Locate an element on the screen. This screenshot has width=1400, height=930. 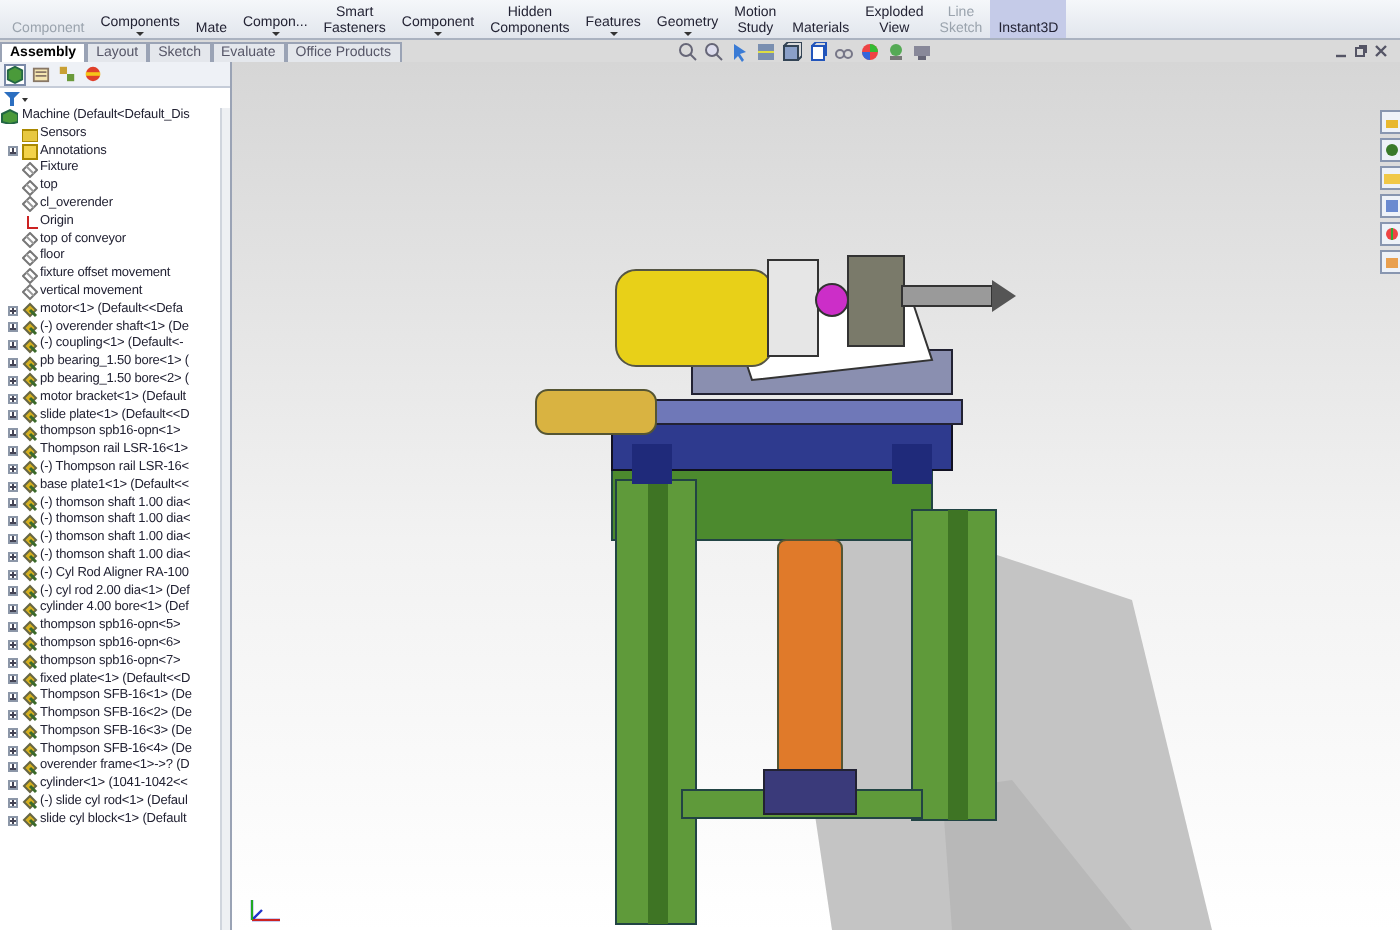
annotations-icon is located at coordinates (30, 151).